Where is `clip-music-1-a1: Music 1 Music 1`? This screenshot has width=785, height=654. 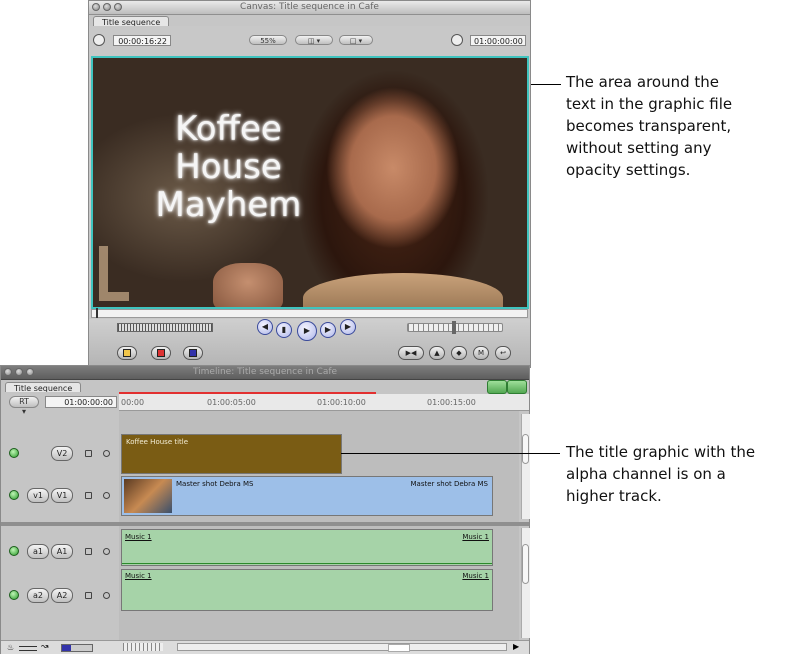 clip-music-1-a1: Music 1 Music 1 is located at coordinates (307, 547).